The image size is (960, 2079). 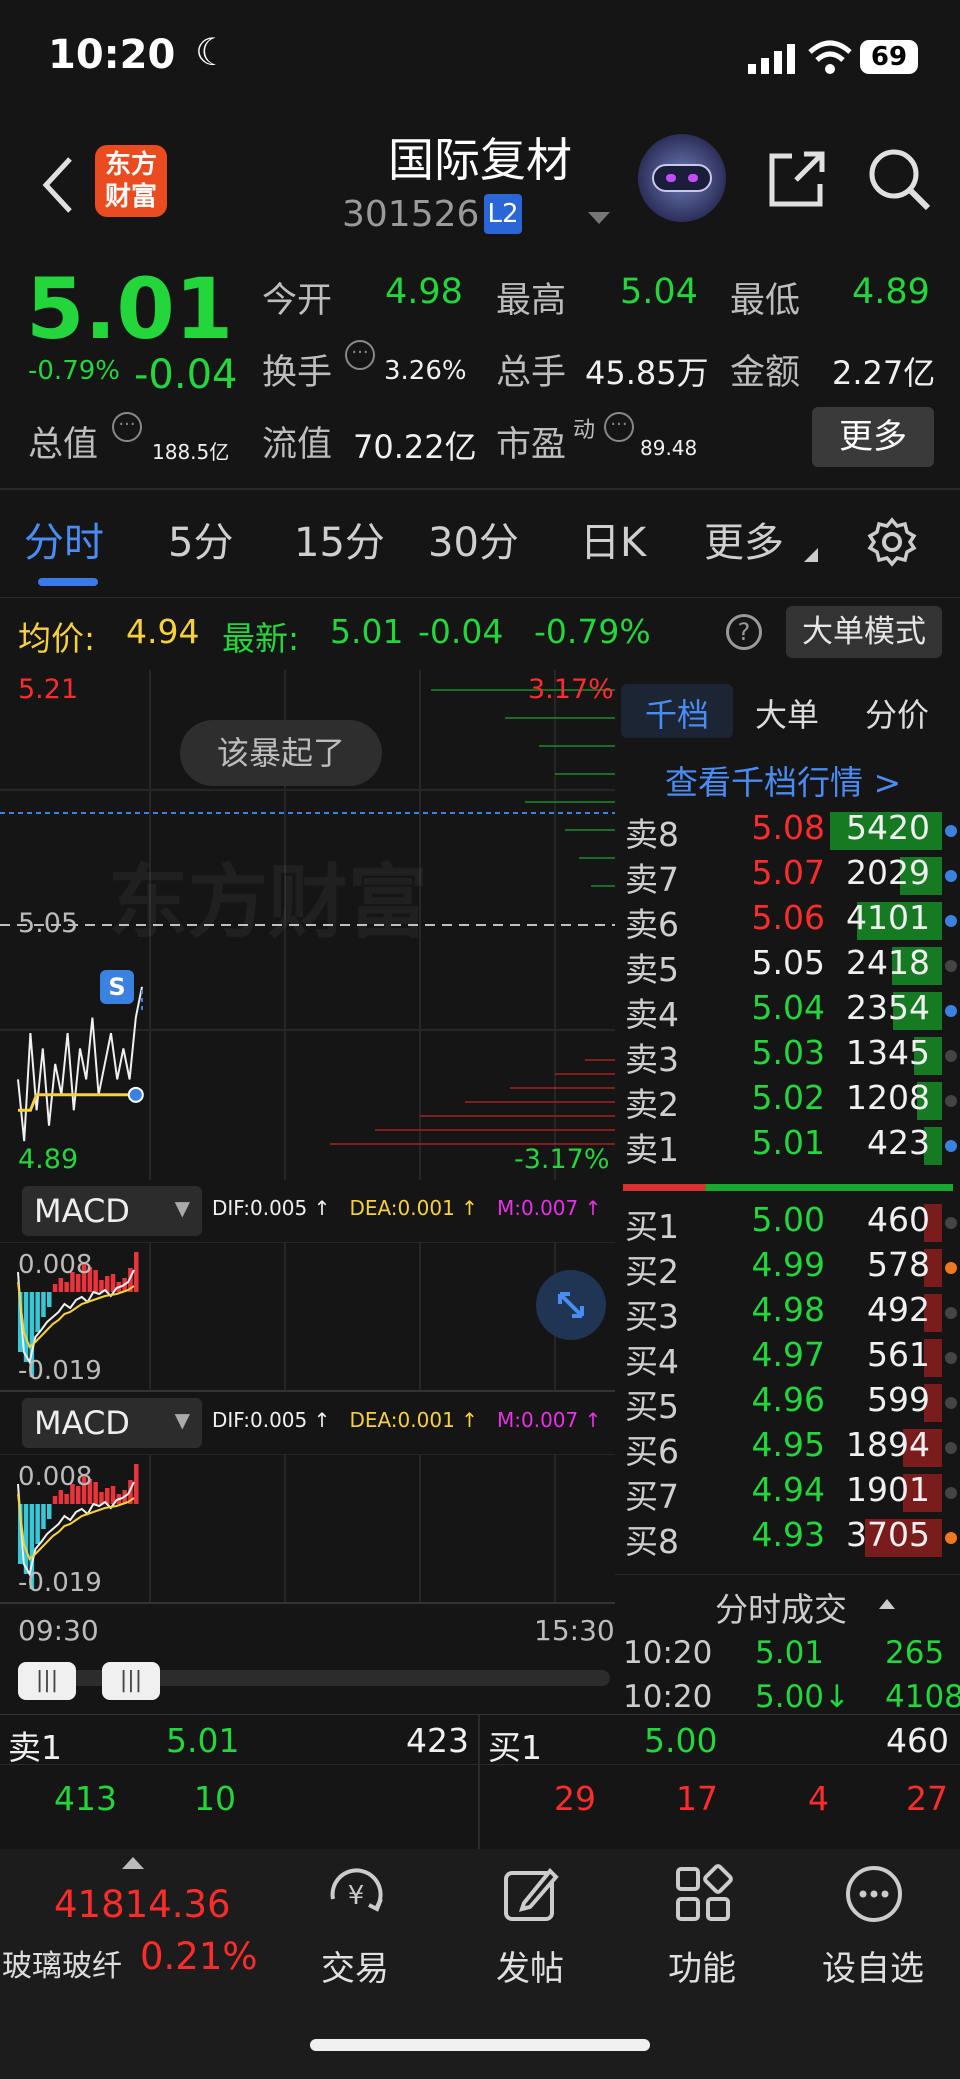 I want to click on y-axis-mid-label: 5.05, so click(x=48, y=923).